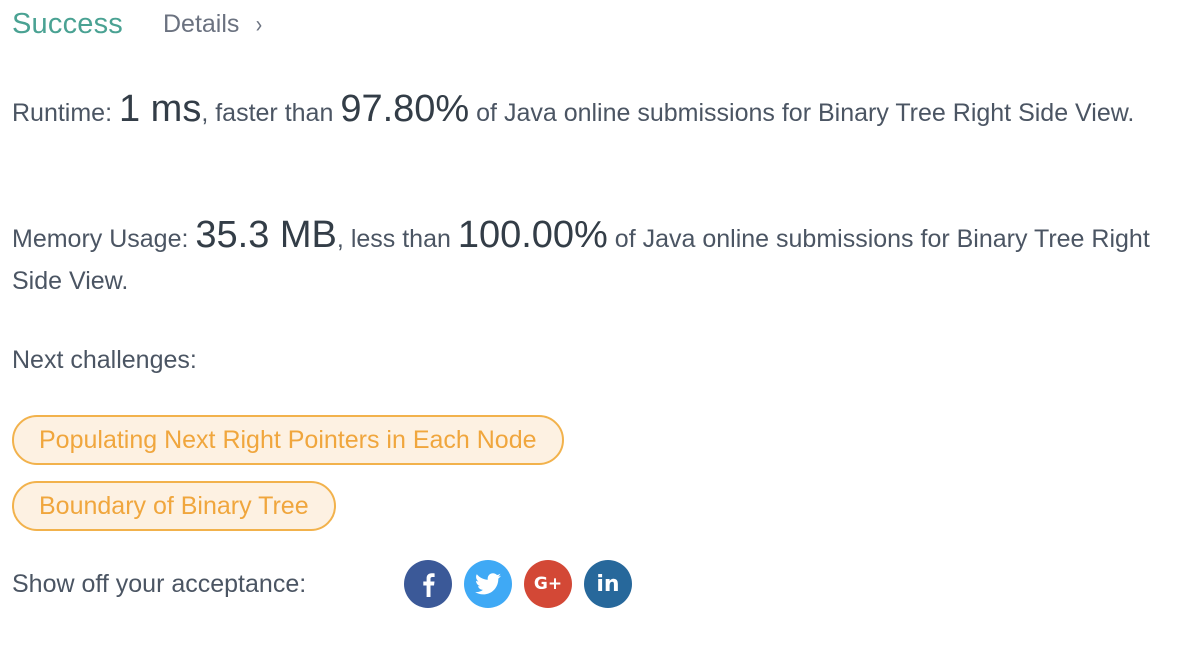  What do you see at coordinates (488, 584) in the screenshot?
I see `twitter-icon` at bounding box center [488, 584].